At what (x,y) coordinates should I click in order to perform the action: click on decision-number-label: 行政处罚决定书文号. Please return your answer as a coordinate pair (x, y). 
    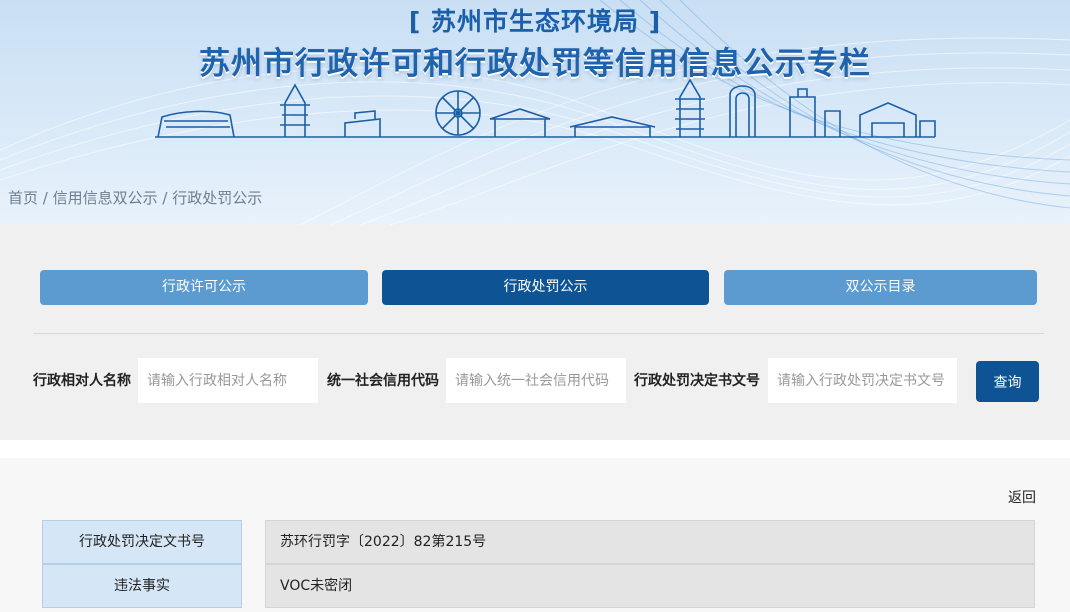
    Looking at the image, I should click on (697, 381).